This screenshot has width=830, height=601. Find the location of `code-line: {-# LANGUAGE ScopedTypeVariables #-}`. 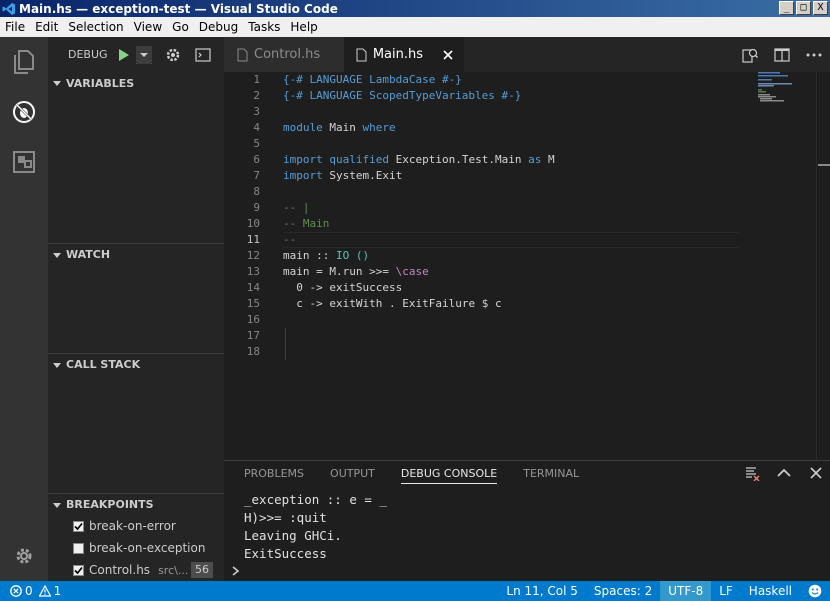

code-line: {-# LANGUAGE ScopedTypeVariables #-} is located at coordinates (402, 96).